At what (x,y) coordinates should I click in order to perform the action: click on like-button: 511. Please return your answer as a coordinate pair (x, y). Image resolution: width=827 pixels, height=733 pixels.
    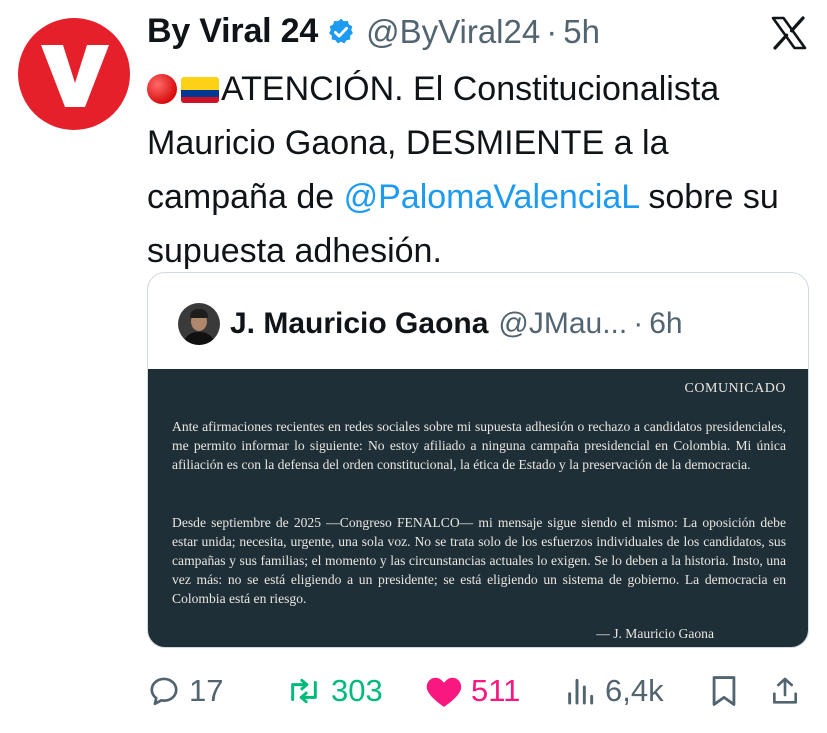
    Looking at the image, I should click on (472, 691).